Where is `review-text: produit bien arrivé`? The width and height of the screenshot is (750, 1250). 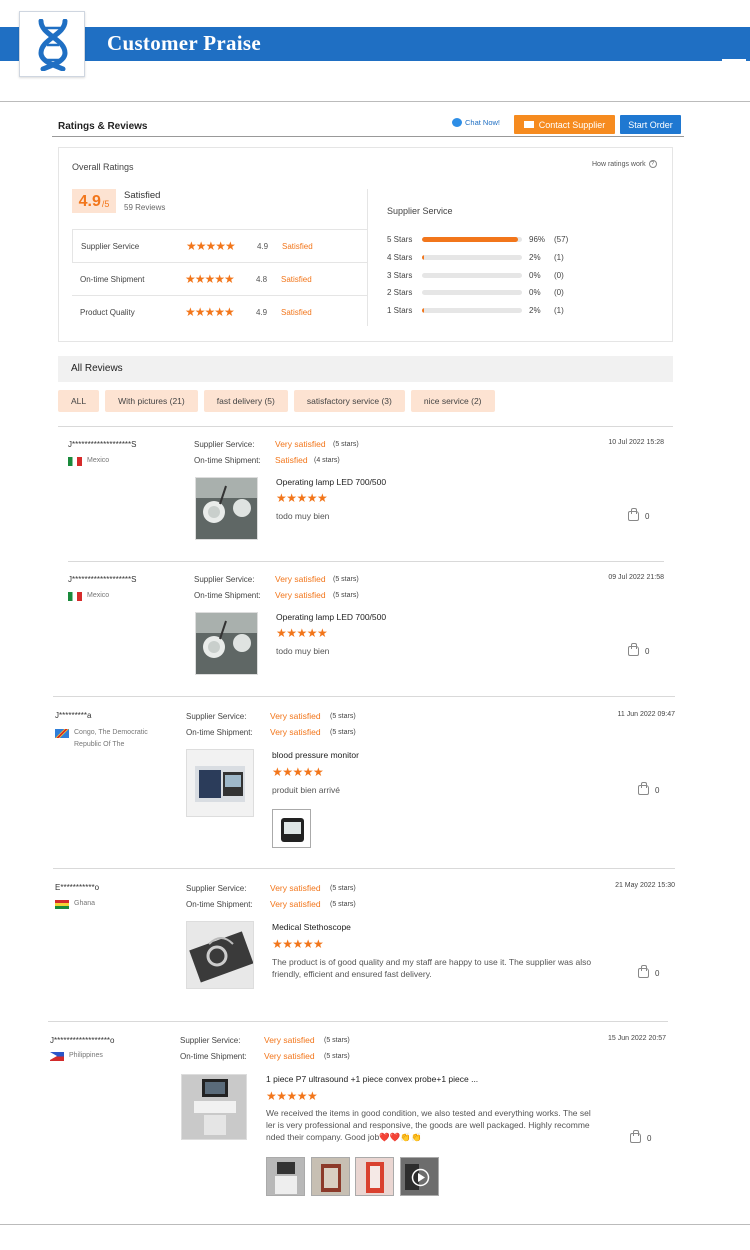 review-text: produit bien arrivé is located at coordinates (306, 790).